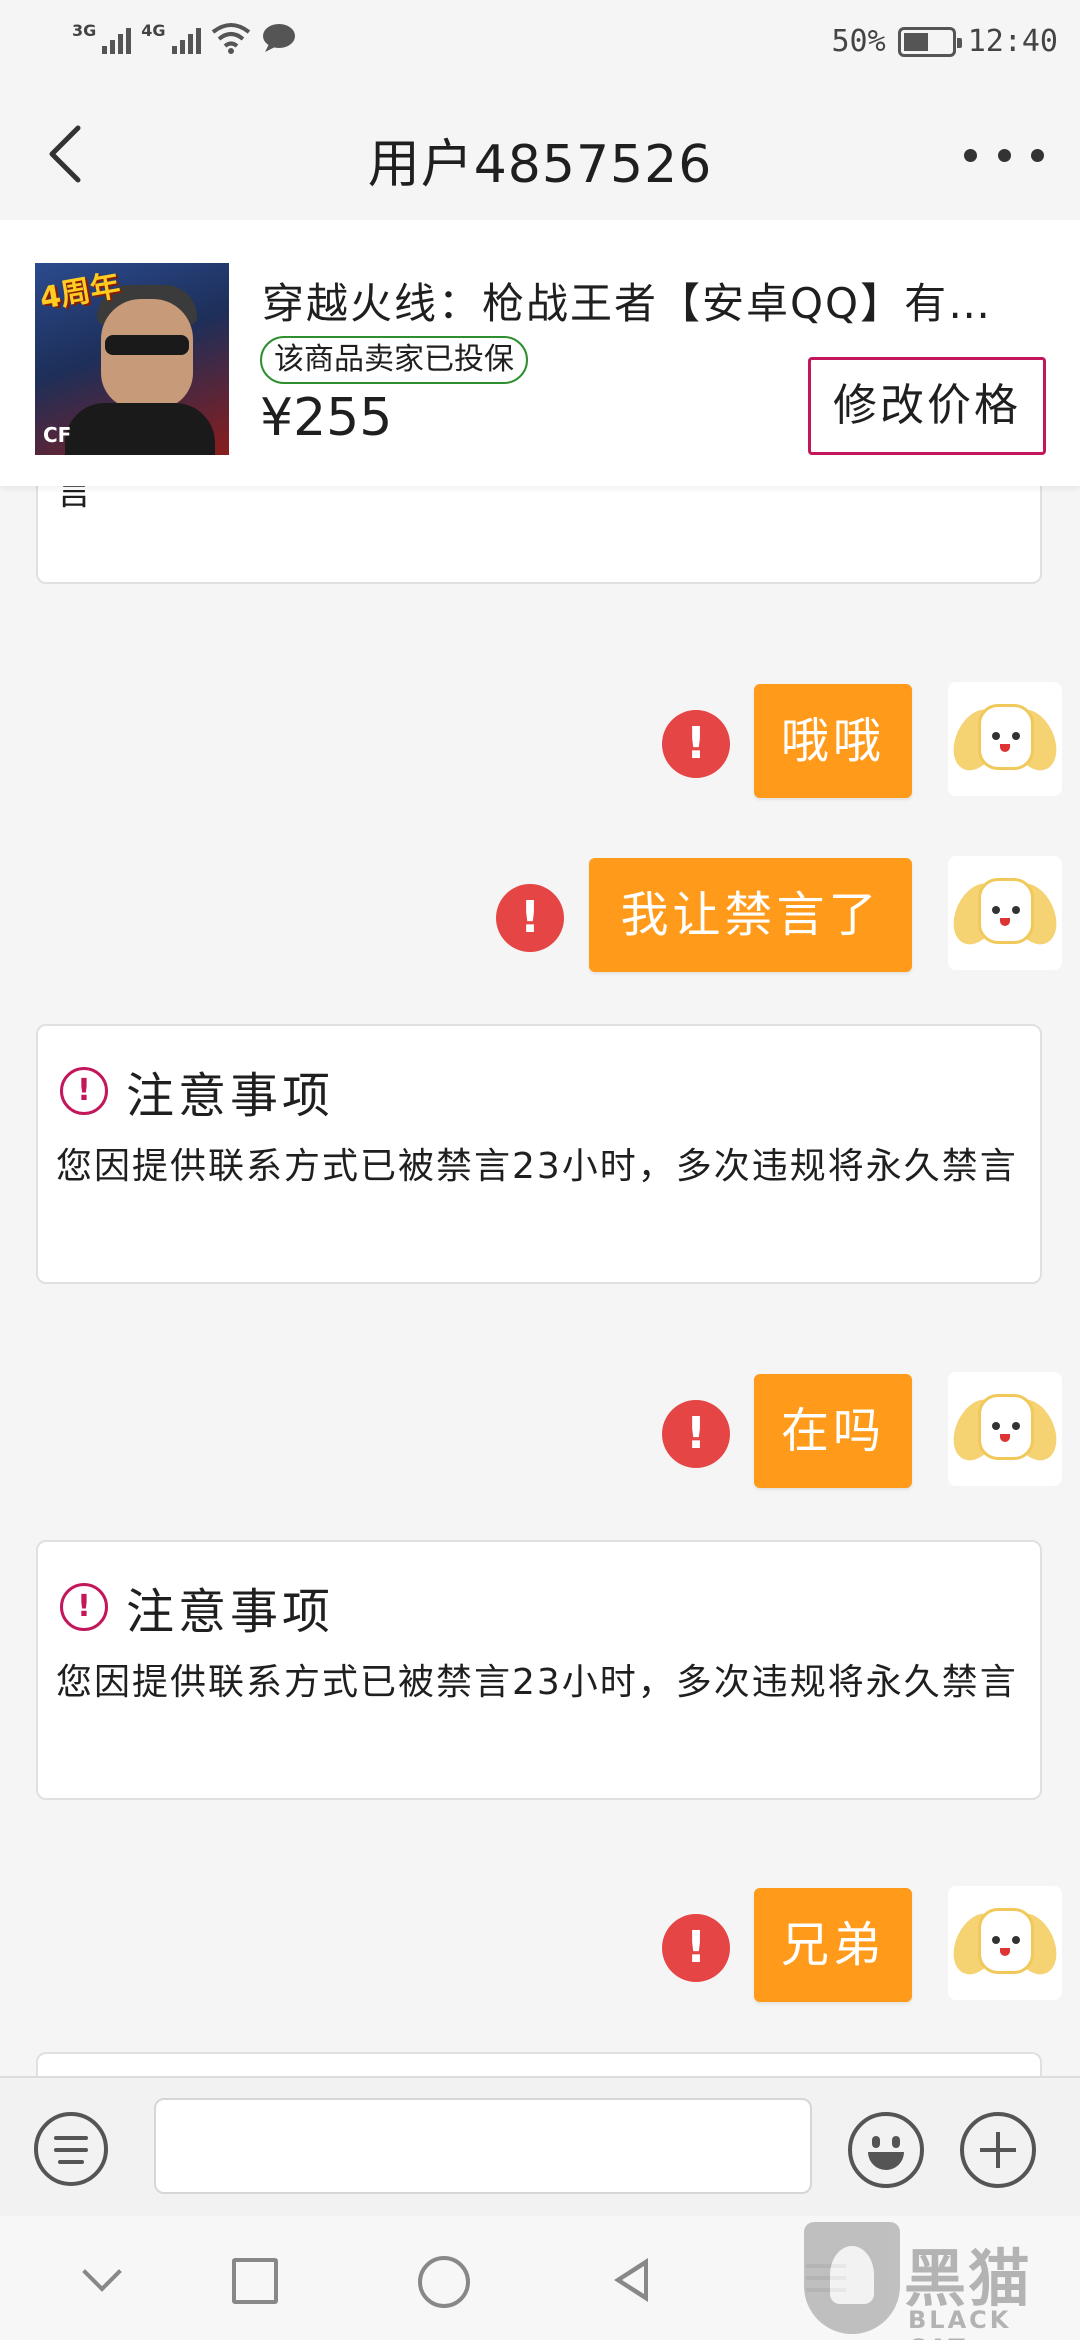  What do you see at coordinates (858, 41) in the screenshot?
I see `battery-percent: 50%` at bounding box center [858, 41].